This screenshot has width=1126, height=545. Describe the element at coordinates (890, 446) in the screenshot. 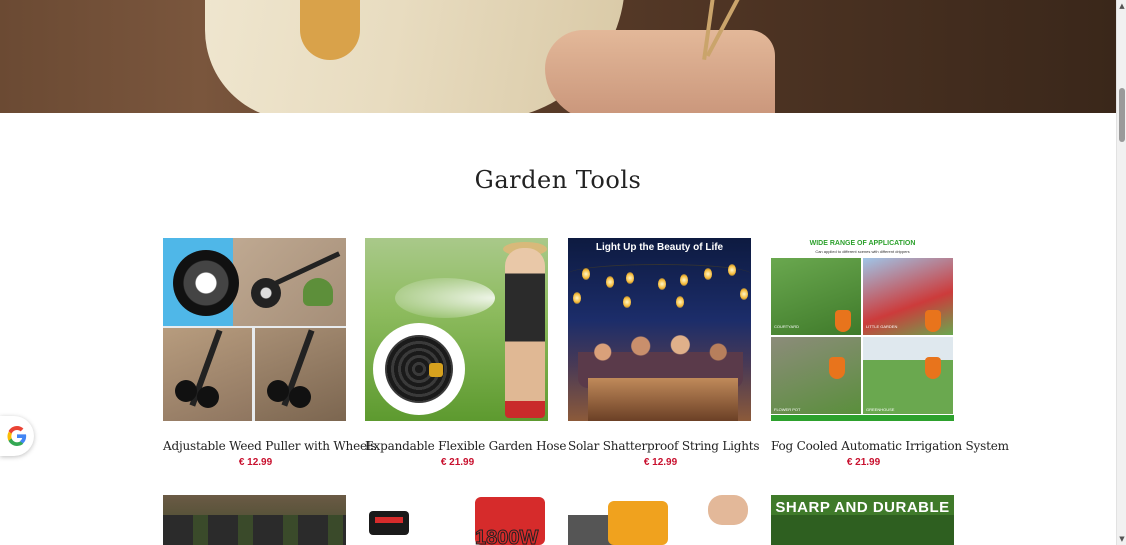

I see `product-name: Fog Cooled Automatic Irrigation System` at that location.